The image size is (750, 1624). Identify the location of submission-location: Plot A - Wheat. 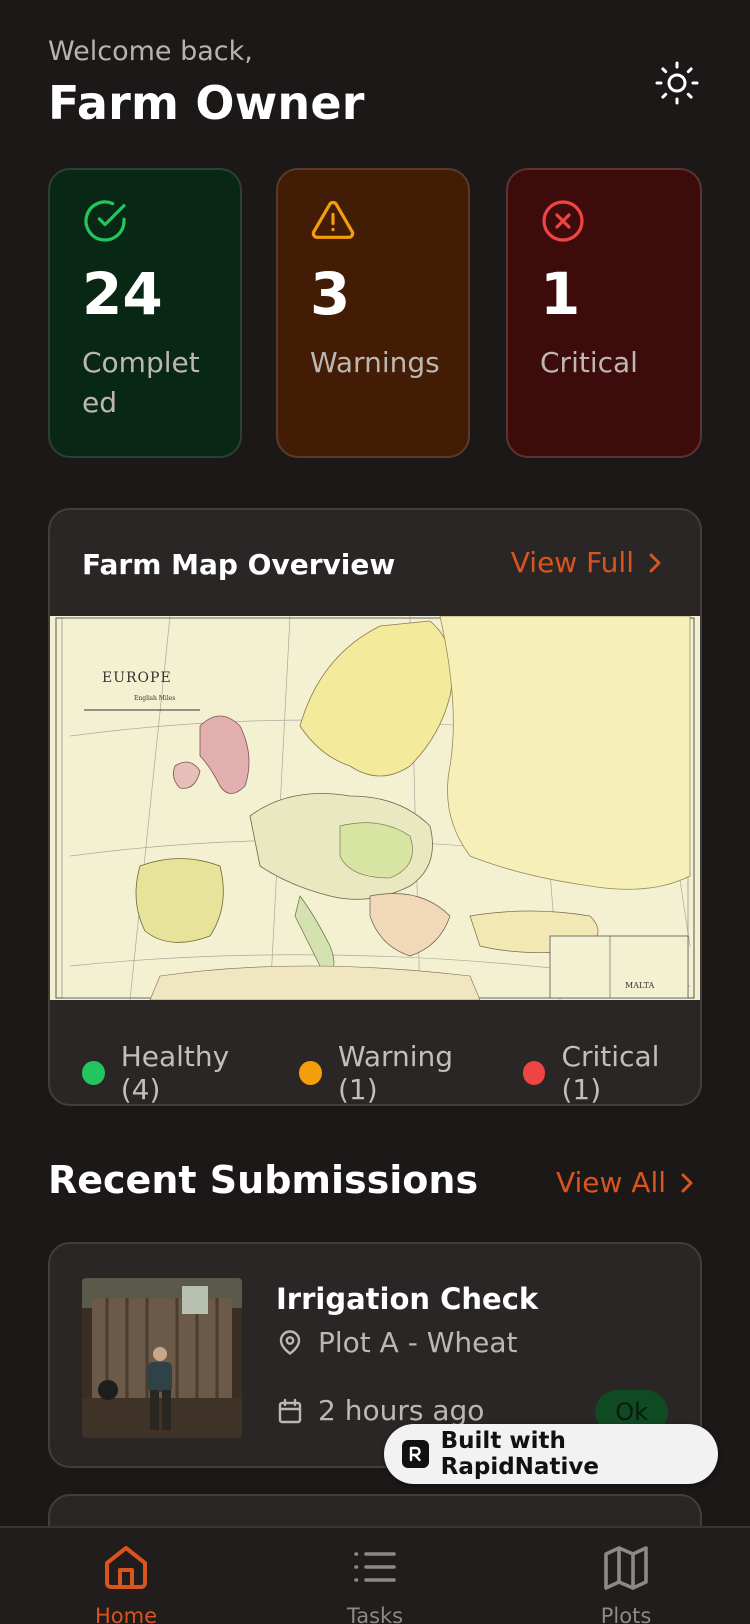
(418, 1342).